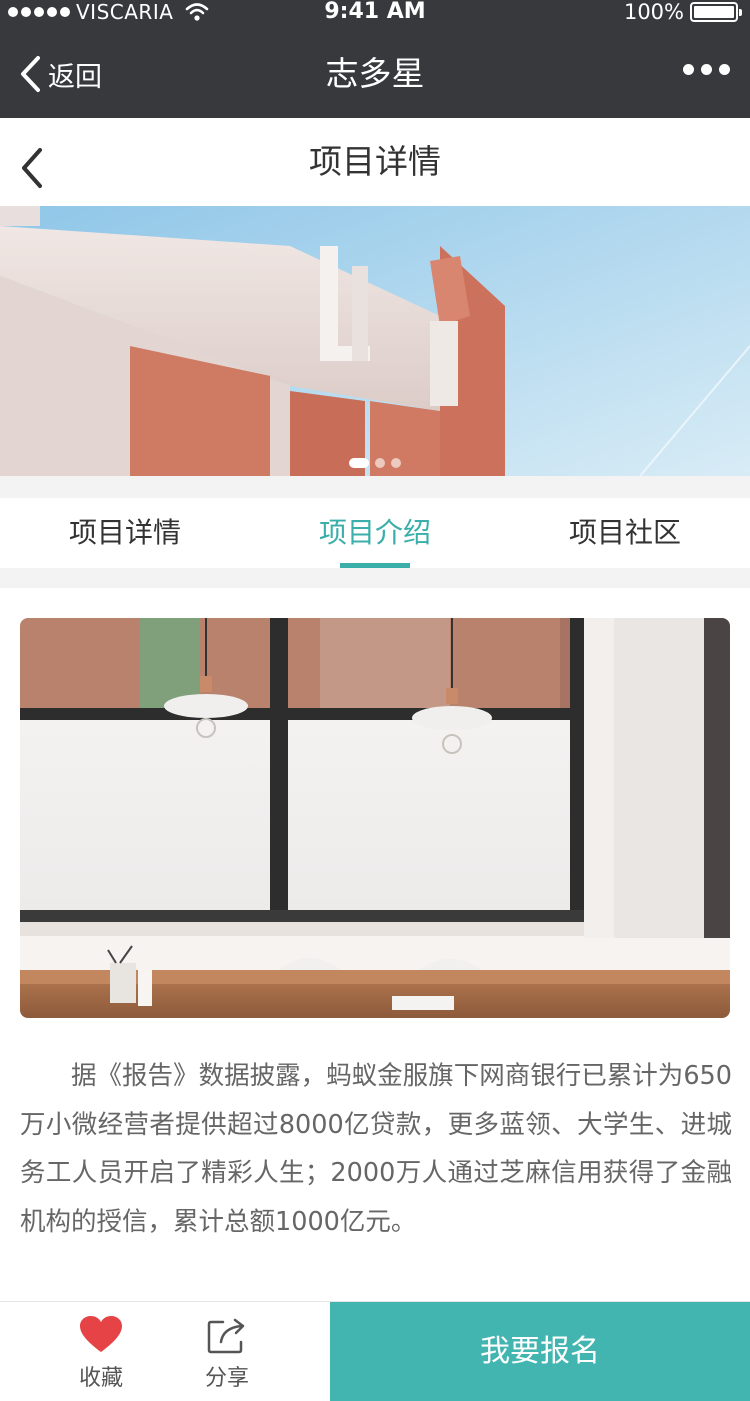 The image size is (750, 1401). What do you see at coordinates (101, 1334) in the screenshot?
I see `heart-icon` at bounding box center [101, 1334].